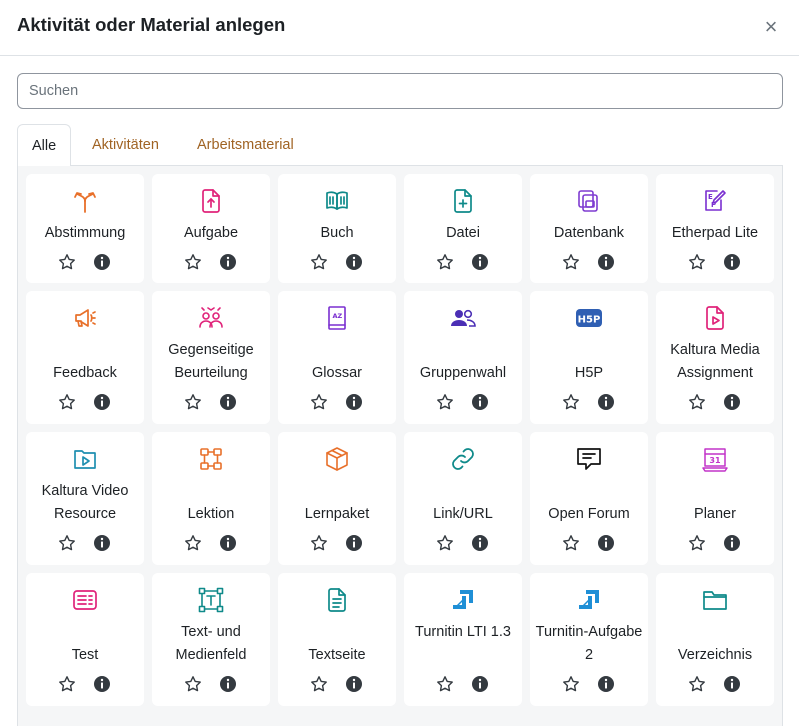 Image resolution: width=799 pixels, height=726 pixels. I want to click on activity-card: Turnitin-Aufgabe 2, so click(589, 639).